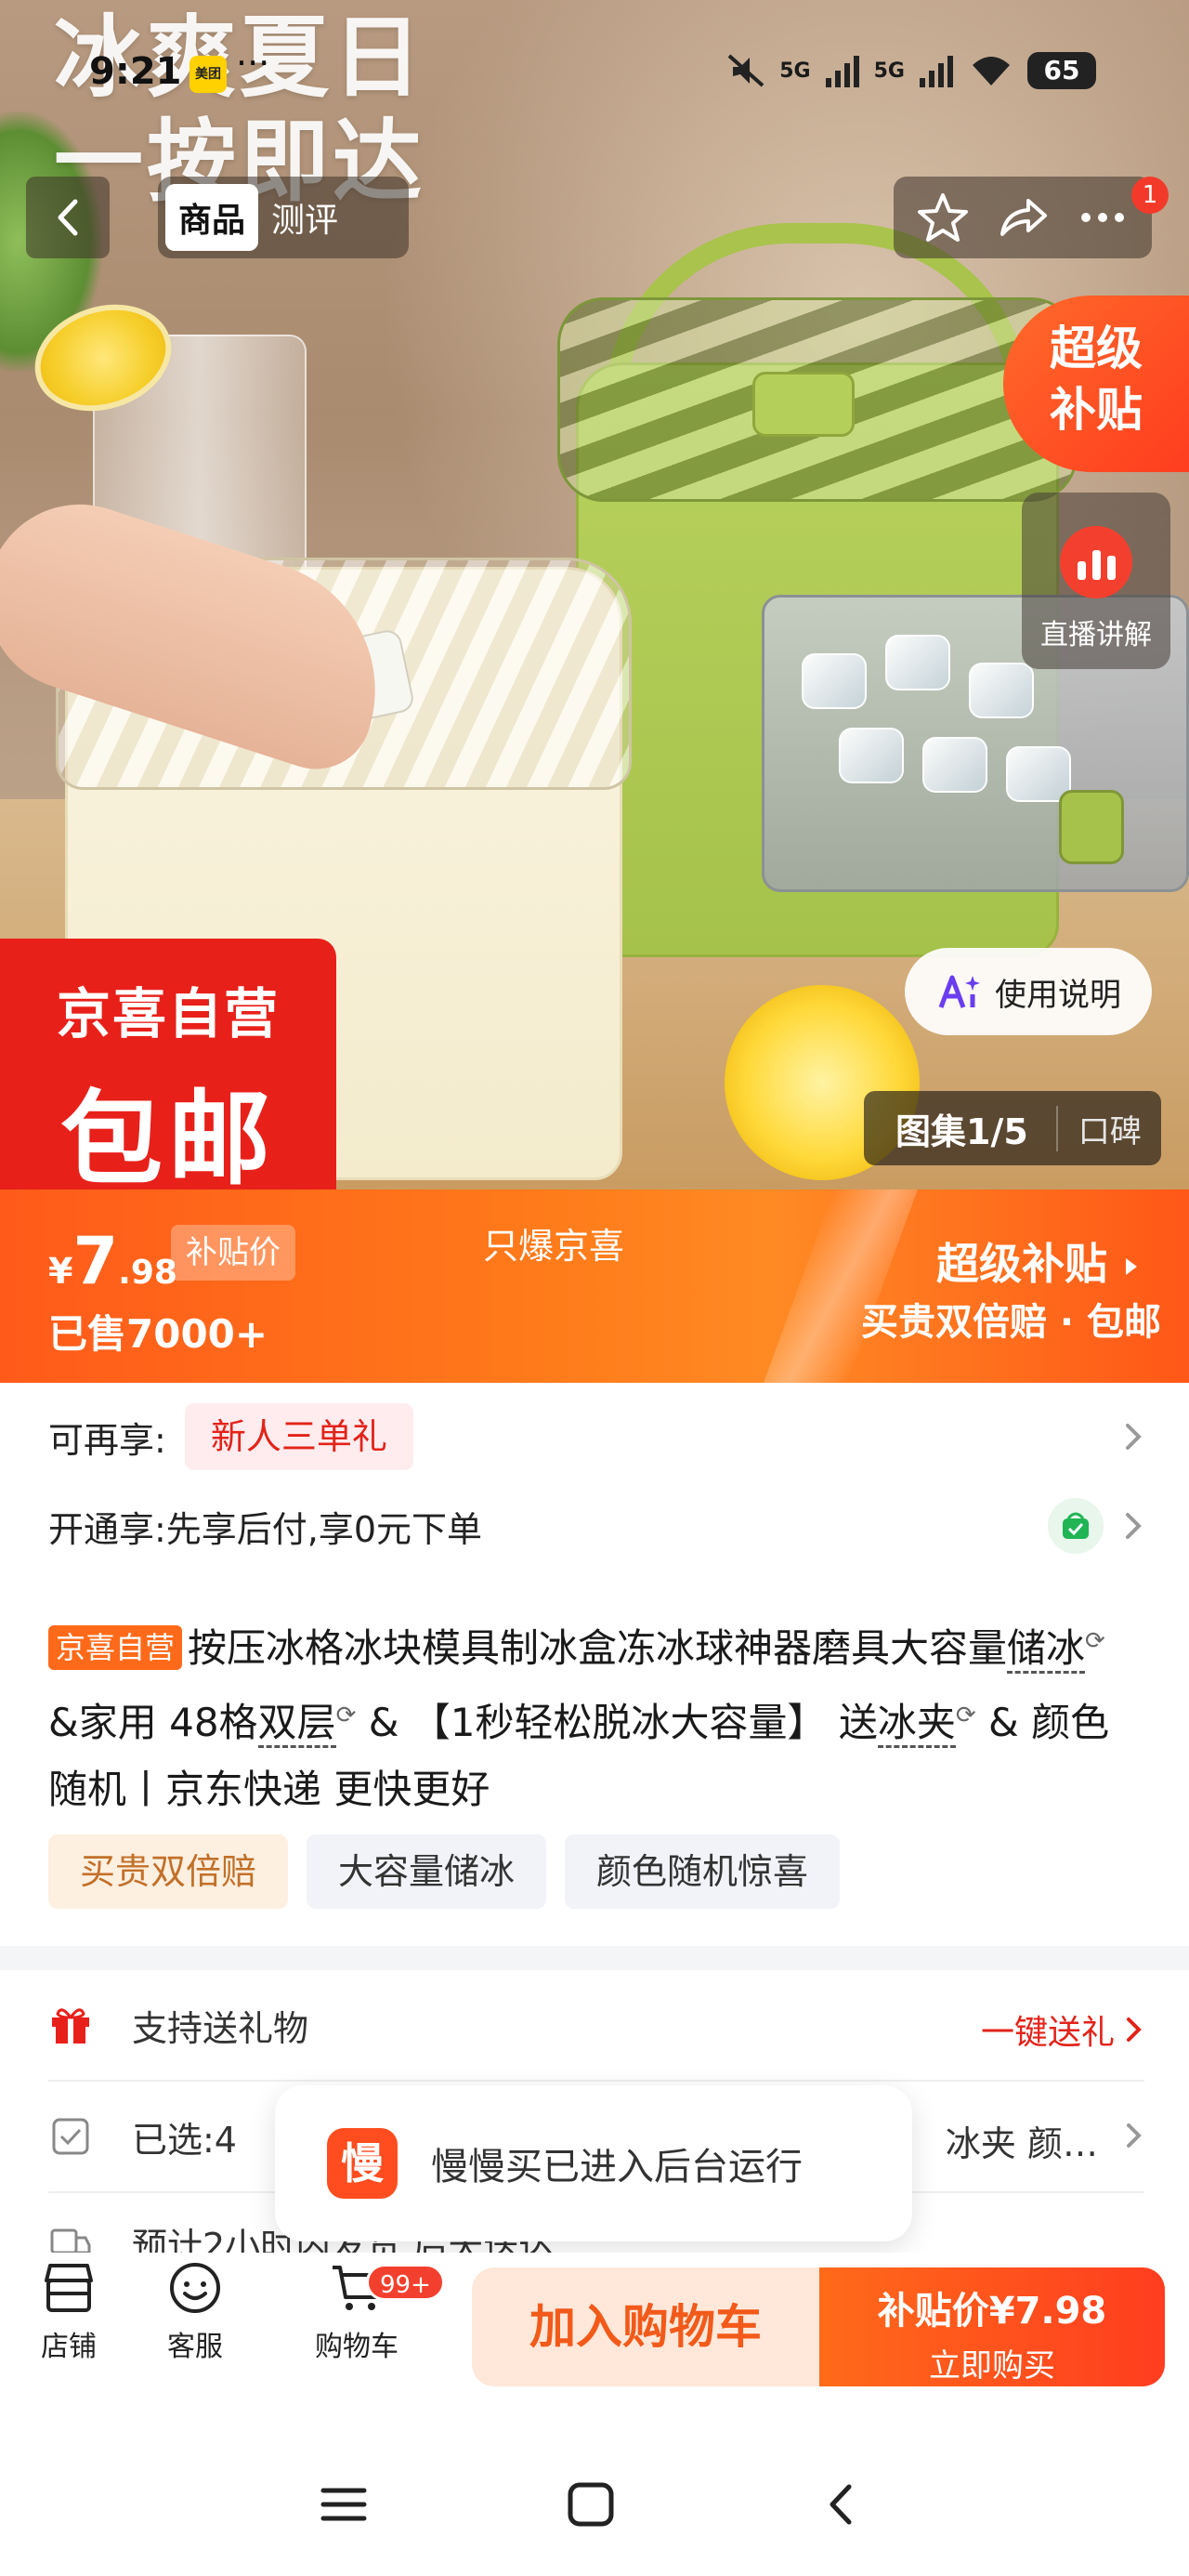  Describe the element at coordinates (298, 1436) in the screenshot. I see `newbie-gift-pill: 新人三单礼` at that location.